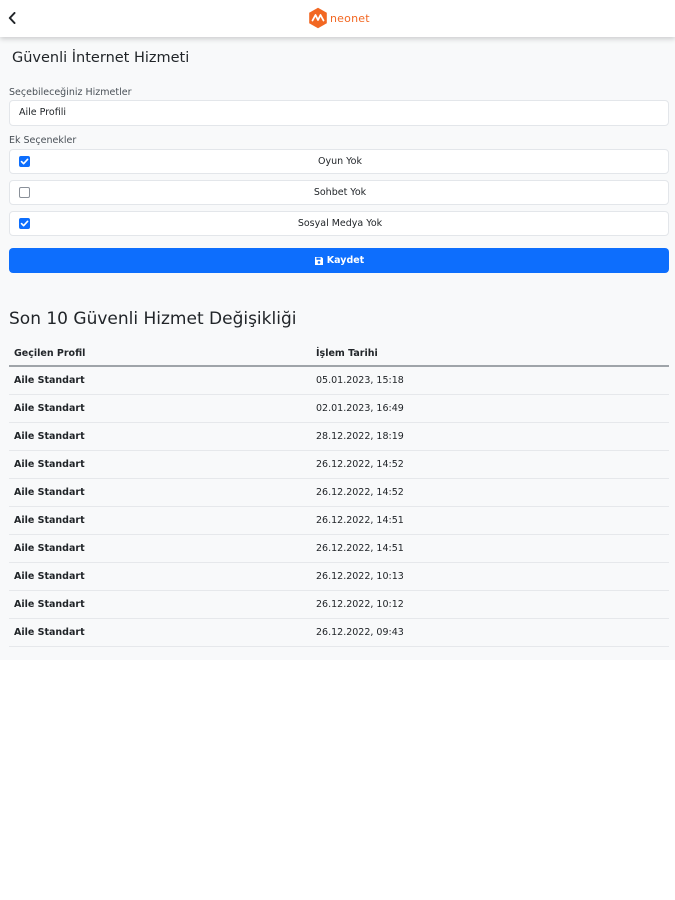  I want to click on page-title: Güvenli İnternet Hizmeti, so click(101, 58).